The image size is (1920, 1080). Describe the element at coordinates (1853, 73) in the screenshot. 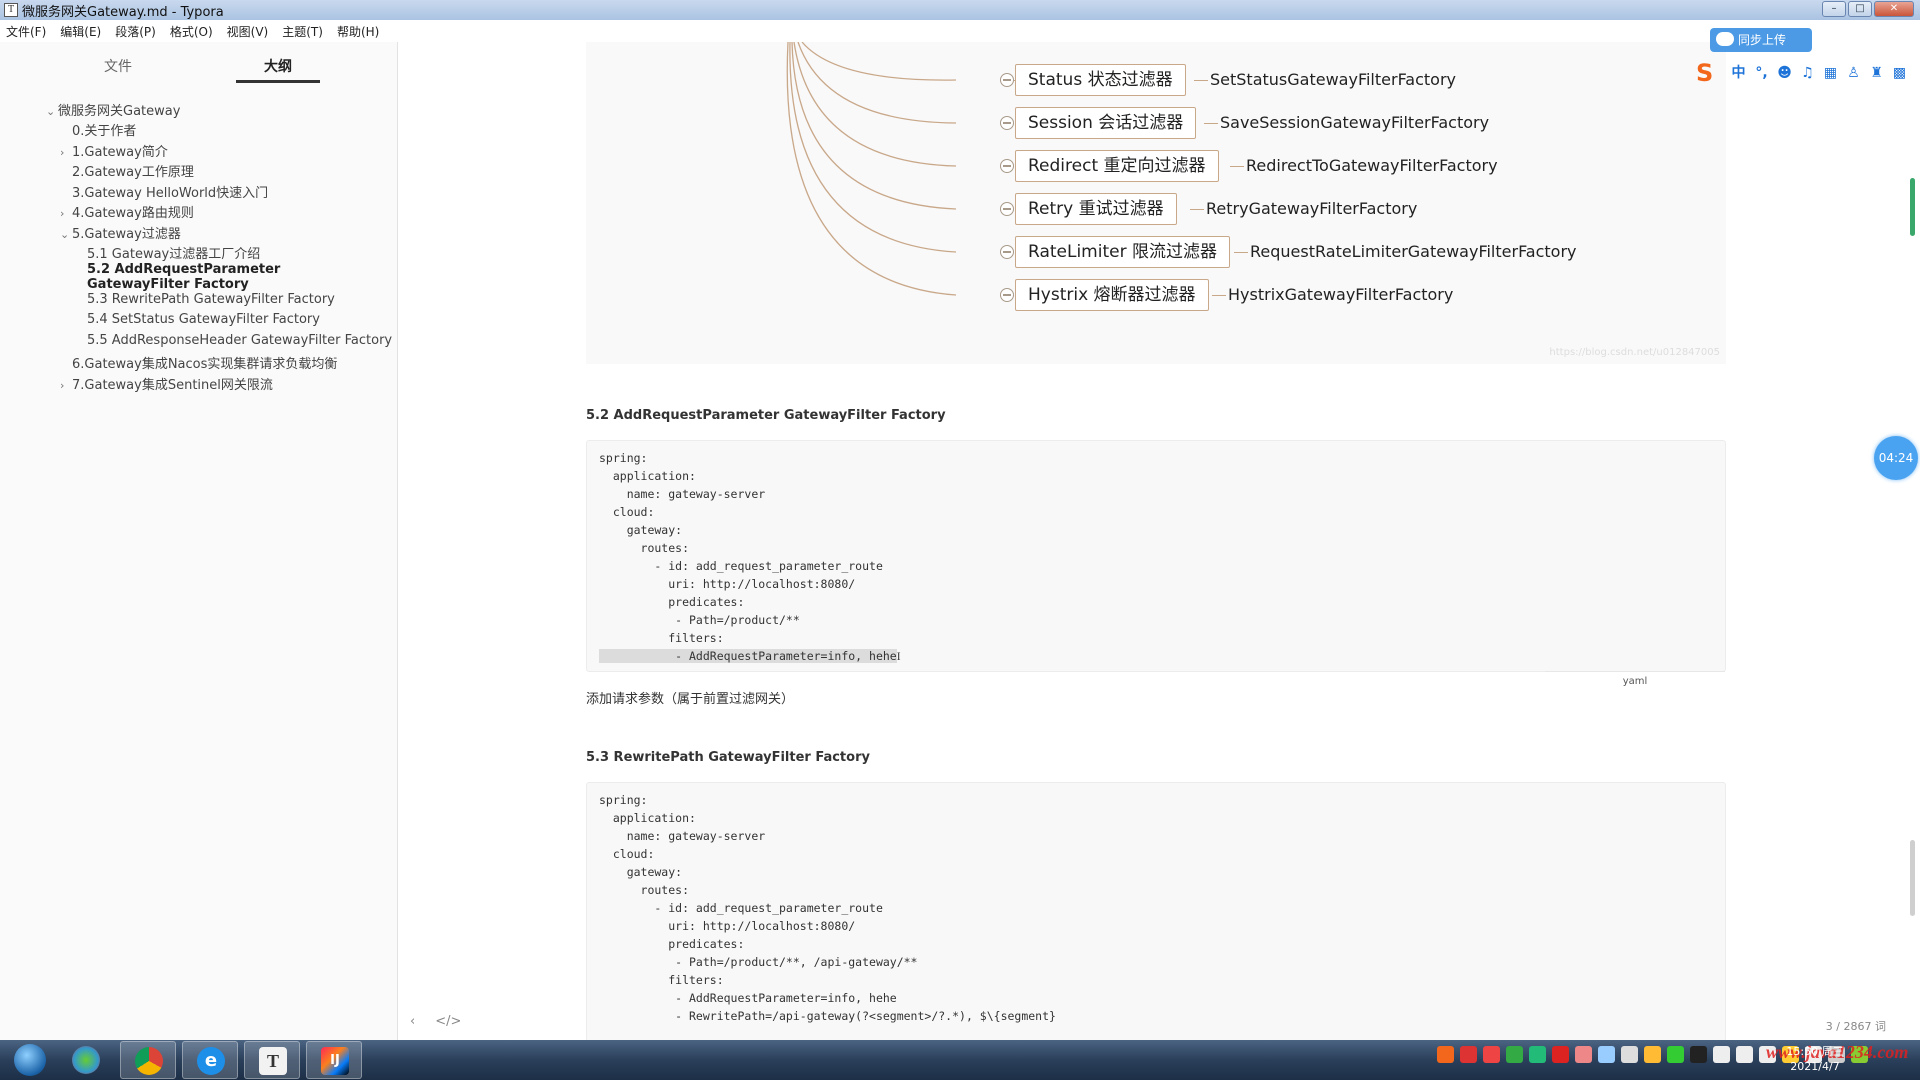

I see `user-icon: ♙` at that location.